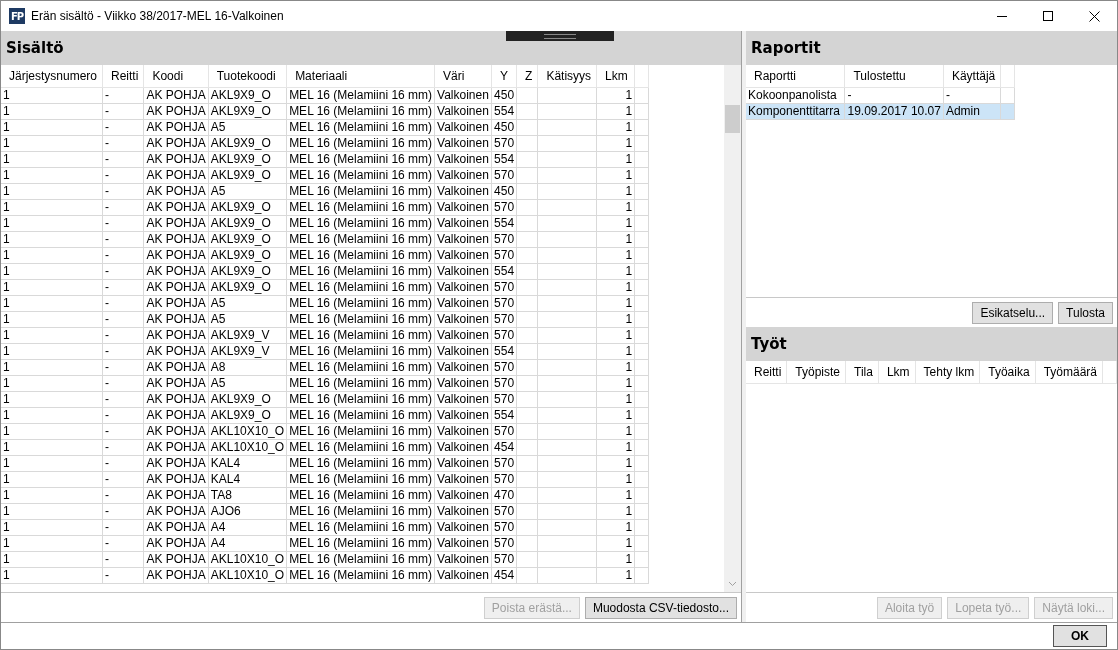 The height and width of the screenshot is (650, 1118). I want to click on column-header: Lkm, so click(615, 76).